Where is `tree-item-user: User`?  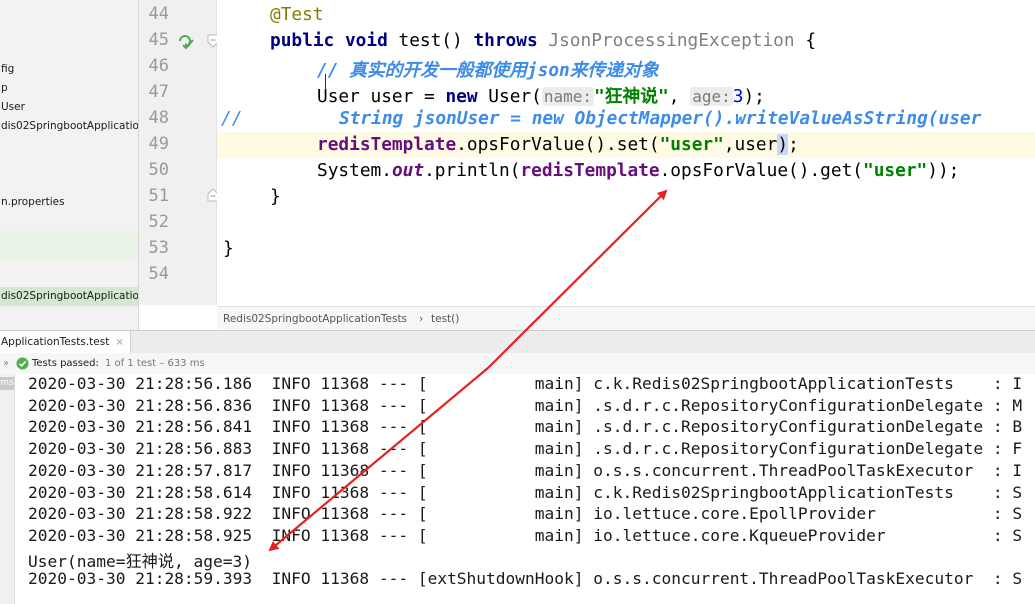 tree-item-user: User is located at coordinates (12, 107).